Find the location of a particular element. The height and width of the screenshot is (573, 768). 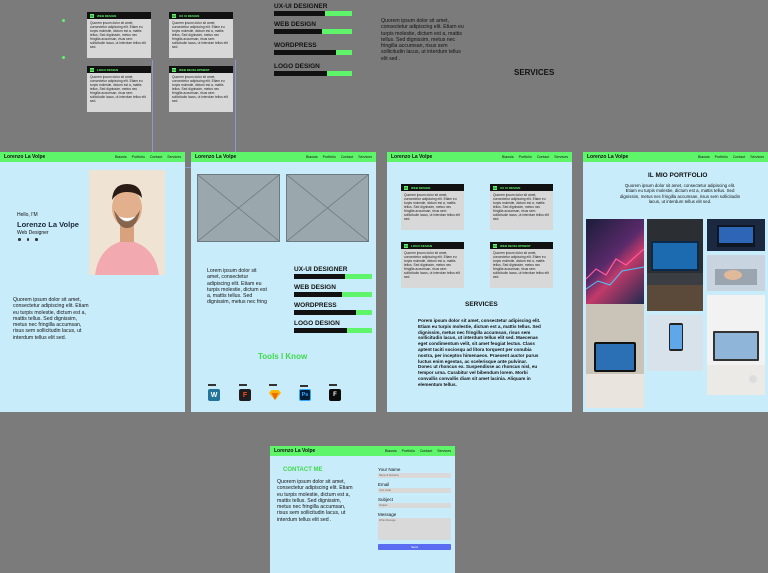

card-number: 02 is located at coordinates (174, 15).